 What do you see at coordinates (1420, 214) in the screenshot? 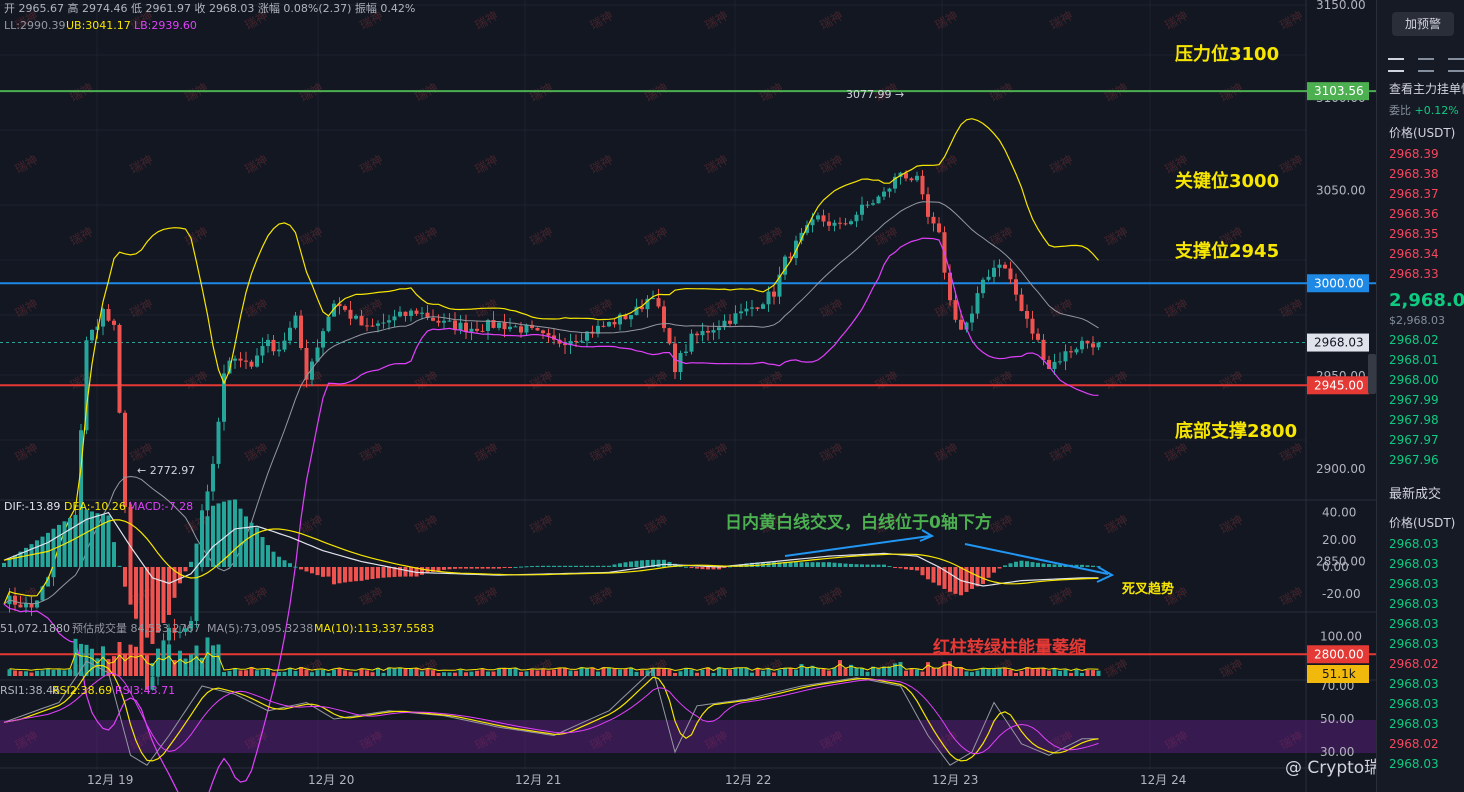
I see `ask-row: 2968.36` at bounding box center [1420, 214].